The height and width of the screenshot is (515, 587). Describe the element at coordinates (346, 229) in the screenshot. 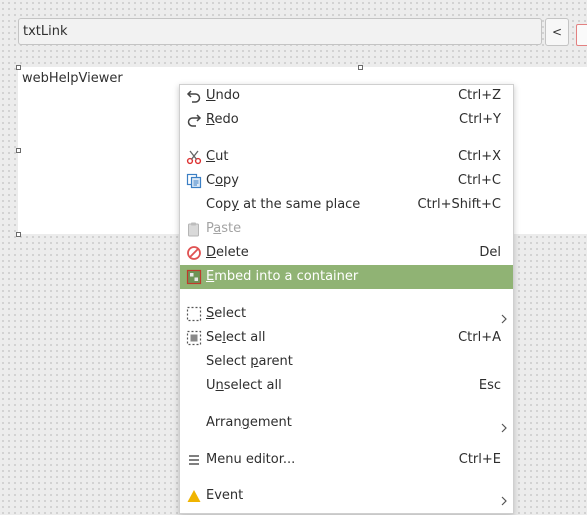

I see `menu-item-paste: Paste` at that location.